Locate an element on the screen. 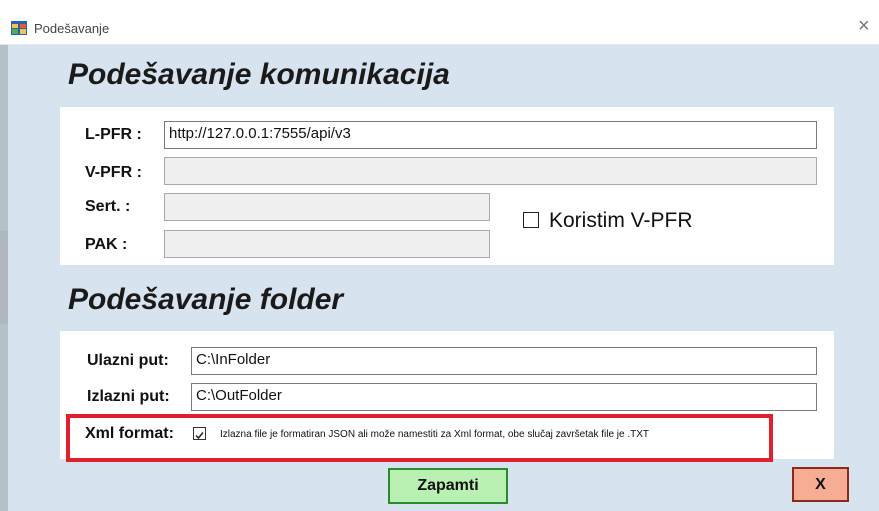 Image resolution: width=879 pixels, height=511 pixels. lpfr-label: L-PFR : is located at coordinates (113, 134).